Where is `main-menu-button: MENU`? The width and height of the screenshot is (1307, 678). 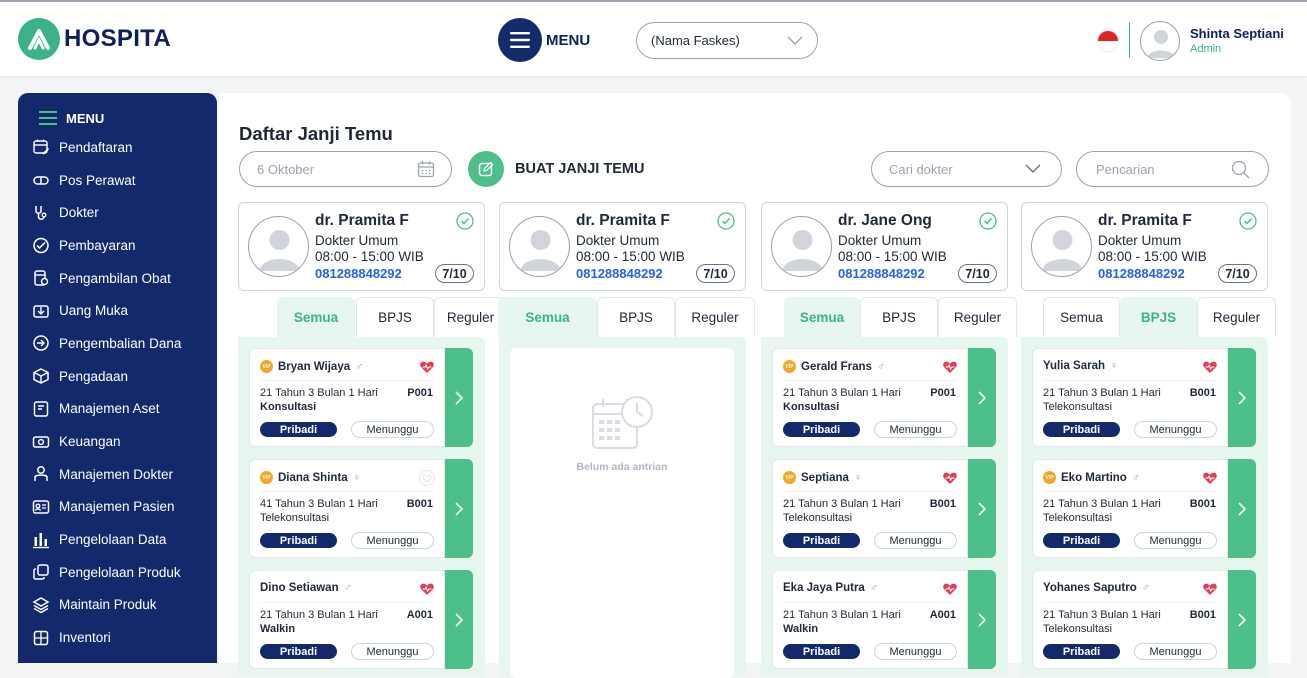 main-menu-button: MENU is located at coordinates (544, 40).